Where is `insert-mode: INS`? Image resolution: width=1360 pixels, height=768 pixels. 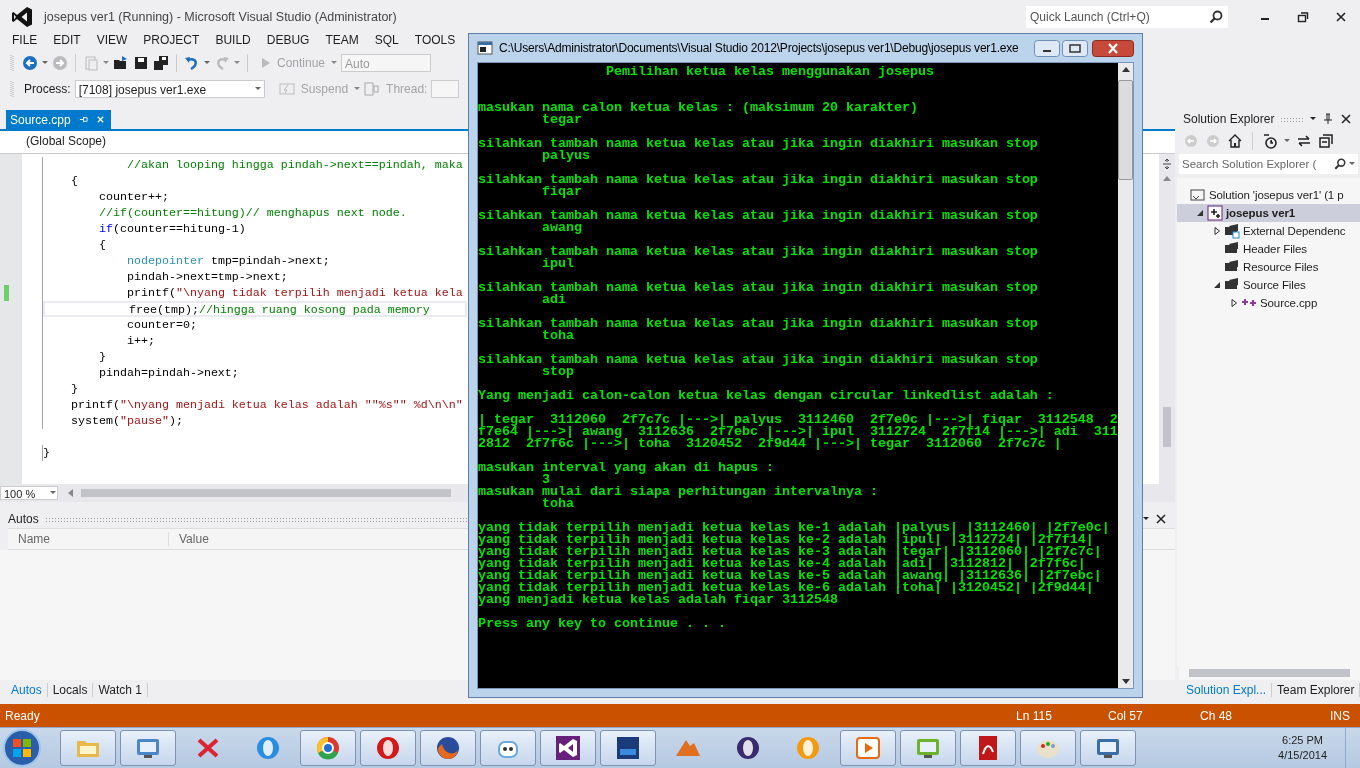
insert-mode: INS is located at coordinates (1340, 715).